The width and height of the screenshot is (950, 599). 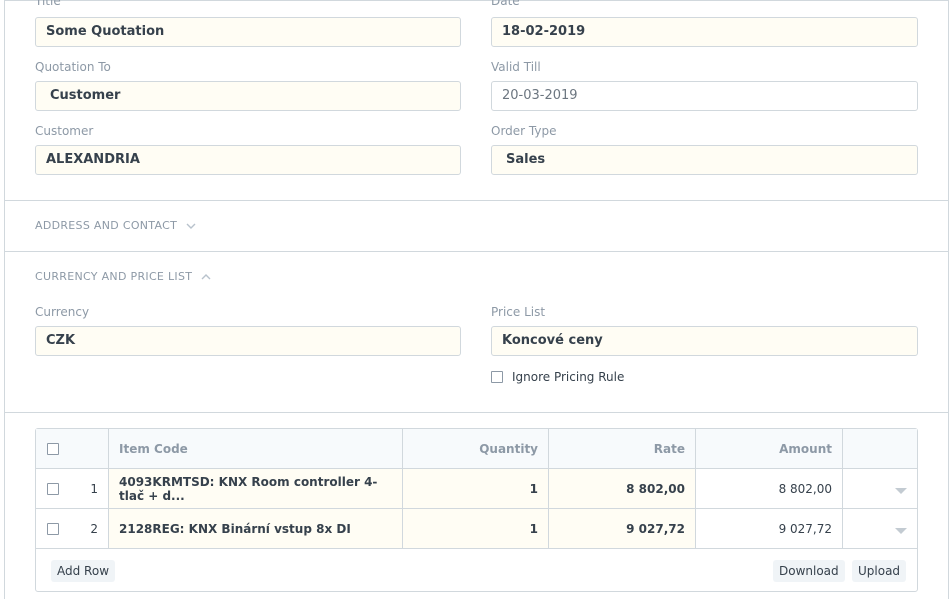 I want to click on price-list-label: Price List, so click(x=518, y=312).